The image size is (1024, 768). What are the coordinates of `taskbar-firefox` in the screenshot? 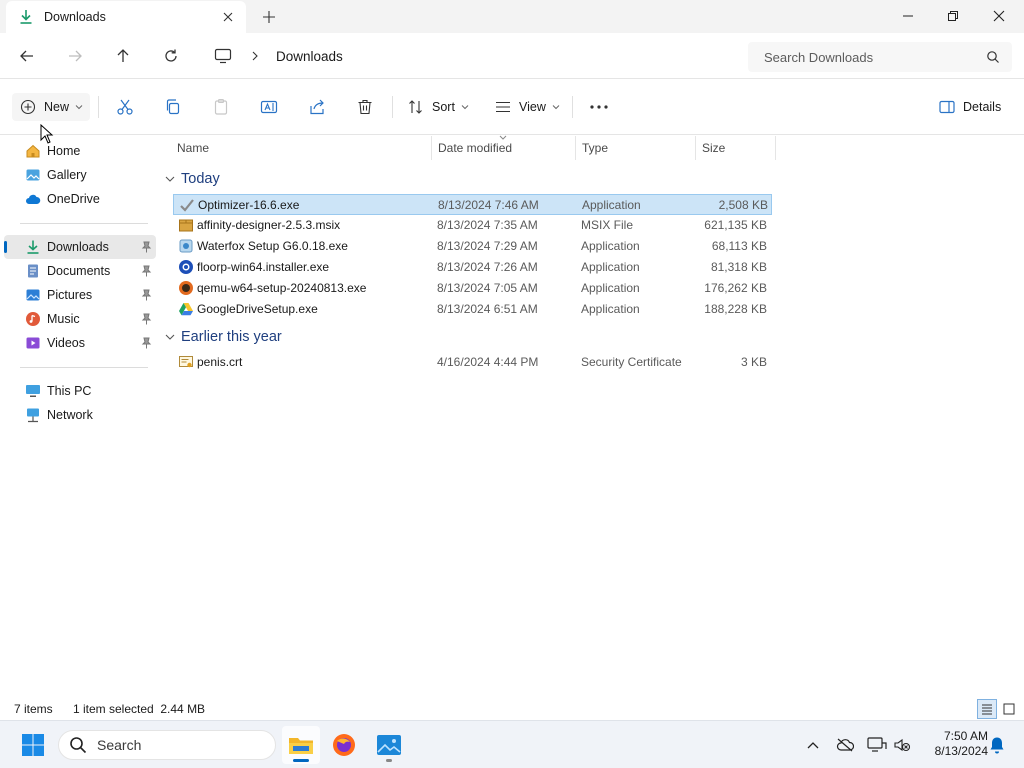 It's located at (344, 745).